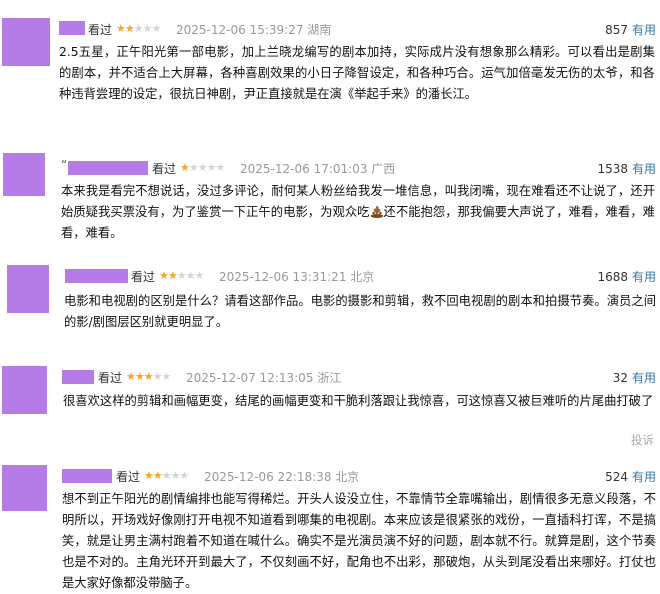 The image size is (660, 594). I want to click on review-meta: 2025-12-06 13:31:21 北京, so click(296, 276).